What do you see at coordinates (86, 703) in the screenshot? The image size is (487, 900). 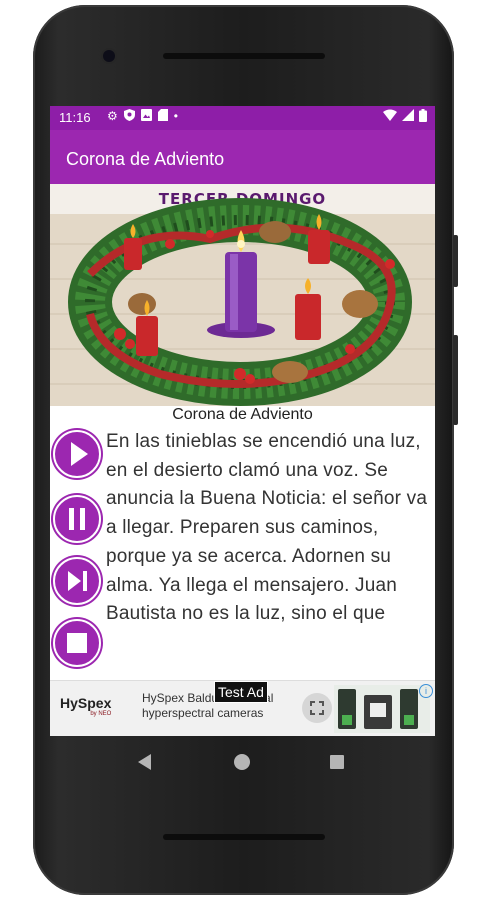 I see `ad-brand-name: HySpex` at bounding box center [86, 703].